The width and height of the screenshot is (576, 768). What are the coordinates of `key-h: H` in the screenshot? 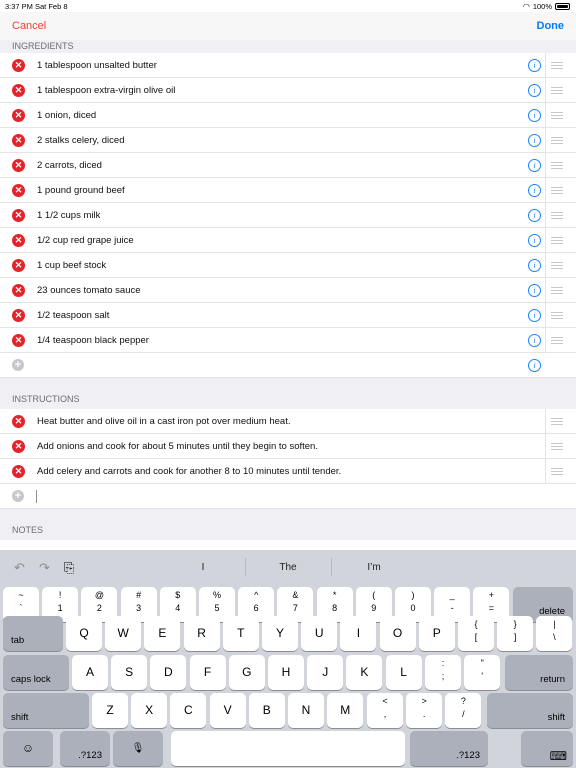 It's located at (286, 672).